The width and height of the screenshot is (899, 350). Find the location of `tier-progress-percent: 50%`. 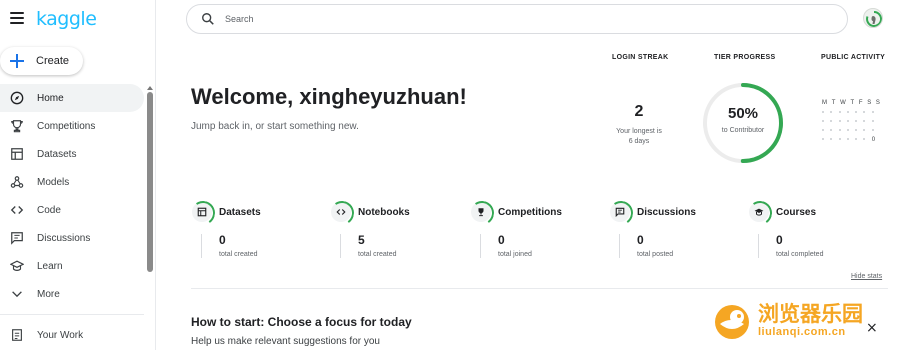

tier-progress-percent: 50% is located at coordinates (743, 113).